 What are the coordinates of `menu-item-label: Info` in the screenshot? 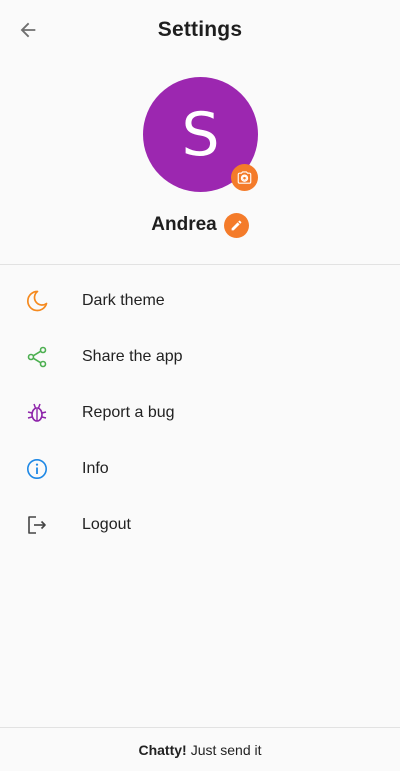 It's located at (95, 468).